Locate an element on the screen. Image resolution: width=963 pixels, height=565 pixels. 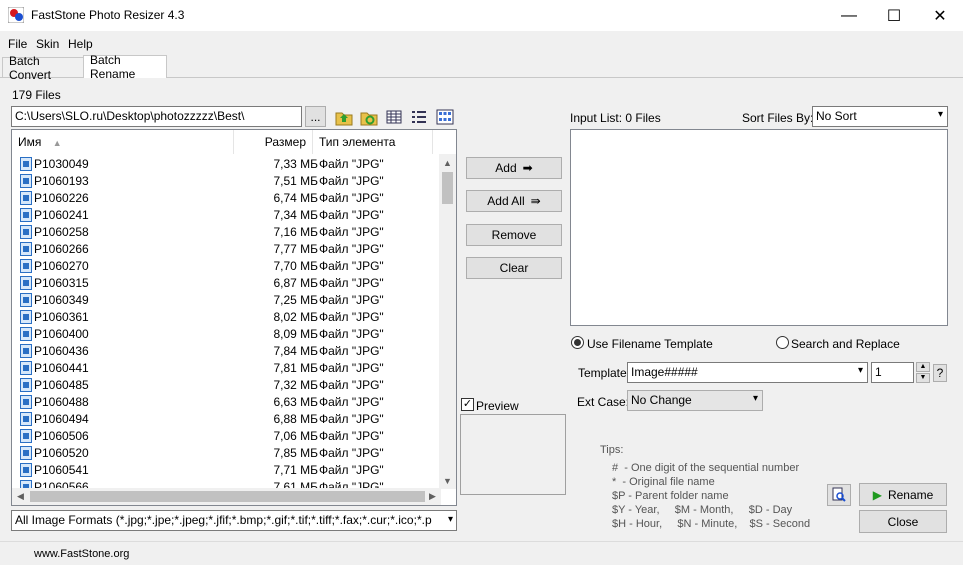
table-row: P1060270 7,70 МБ Файл "JPG" is located at coordinates (227, 265).